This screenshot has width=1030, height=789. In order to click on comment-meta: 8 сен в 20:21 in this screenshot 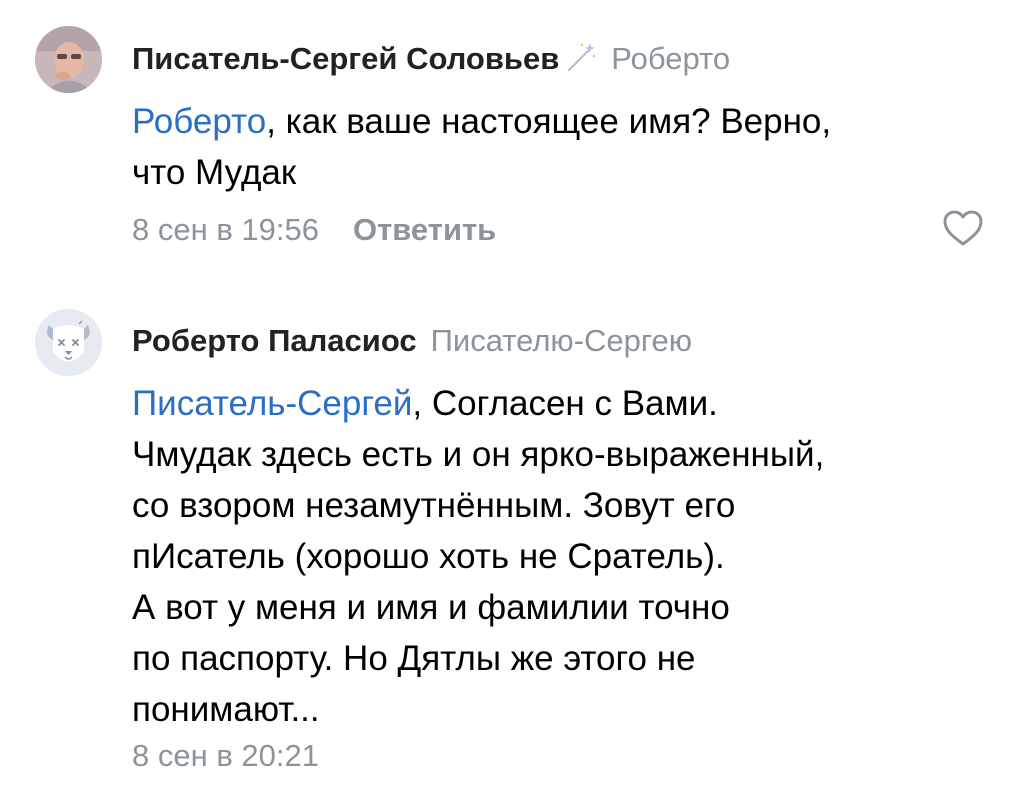, I will do `click(225, 756)`.